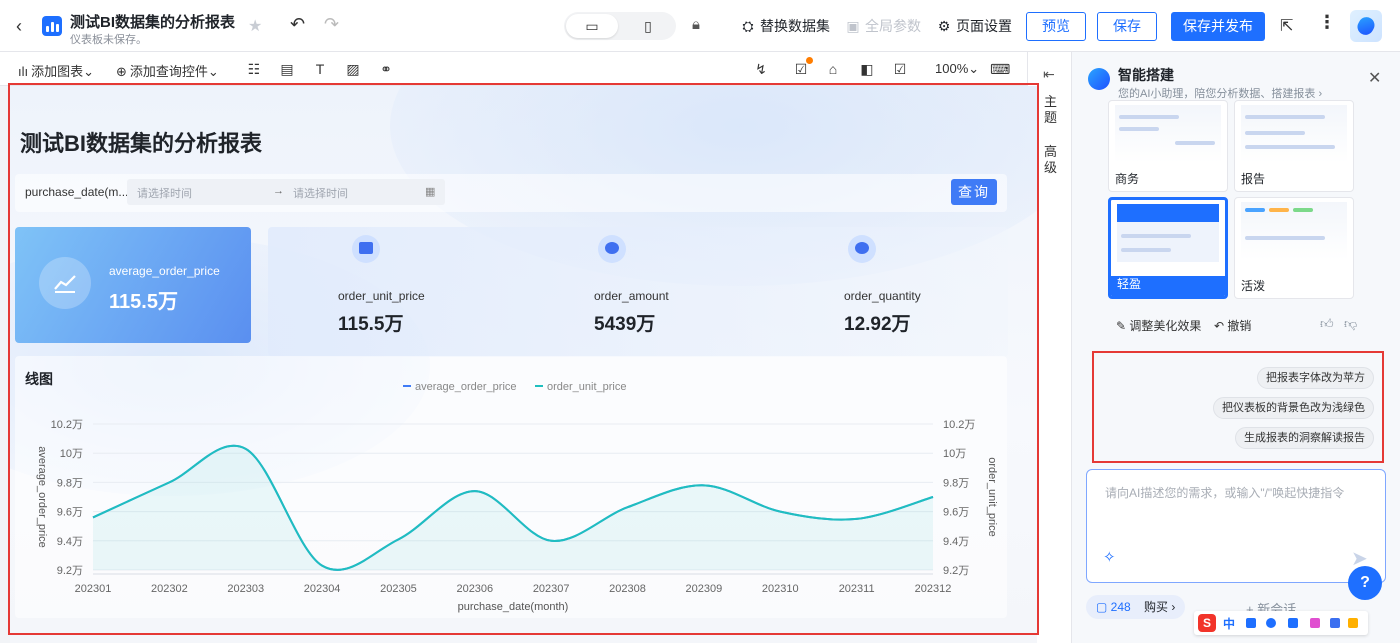 Image resolution: width=1400 pixels, height=643 pixels. What do you see at coordinates (1350, 324) in the screenshot?
I see `thumbs-down-icon: 👎︎` at bounding box center [1350, 324].